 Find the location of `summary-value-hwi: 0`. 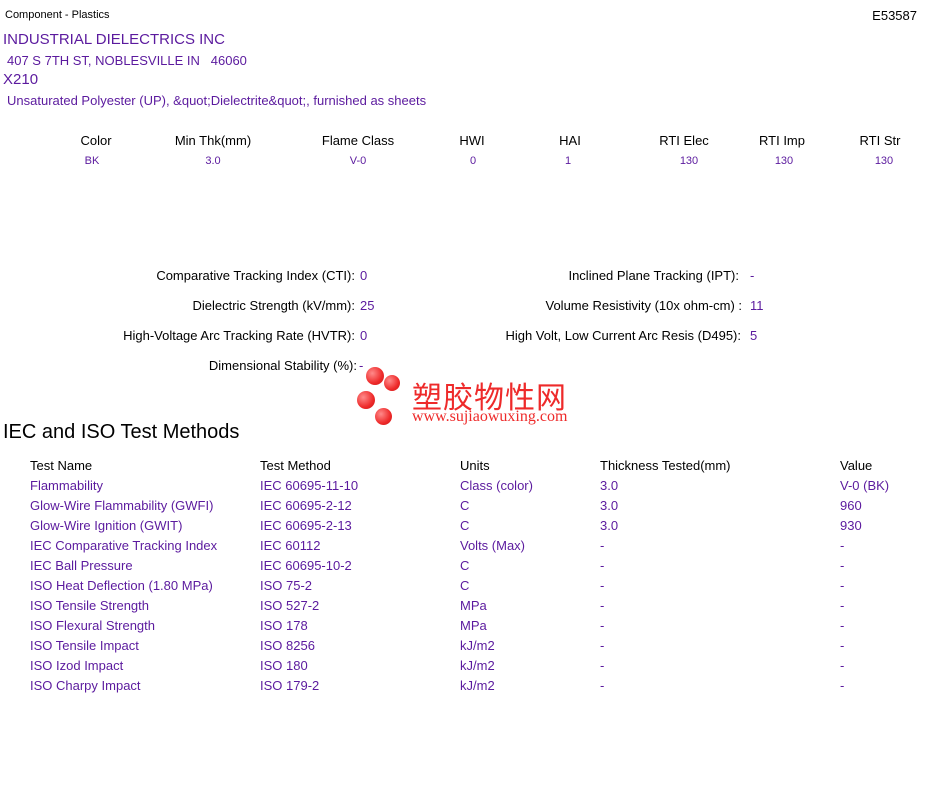

summary-value-hwi: 0 is located at coordinates (473, 161).